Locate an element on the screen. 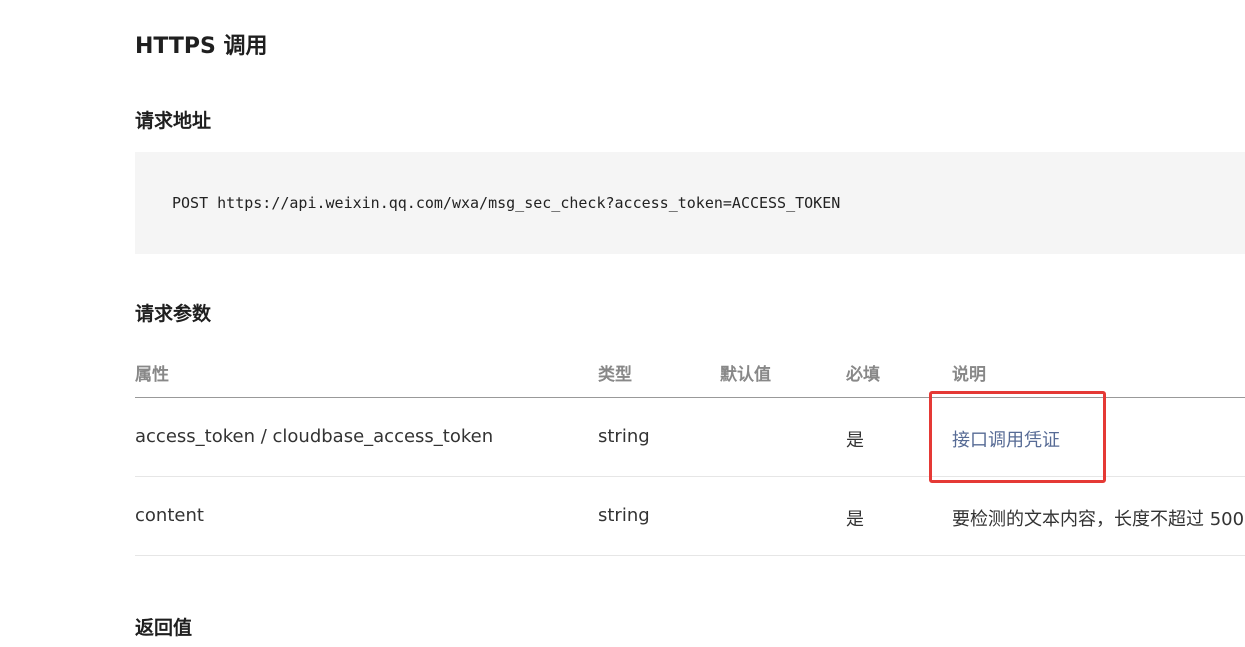 This screenshot has height=647, width=1245. column-header-description: 说明 is located at coordinates (969, 375).